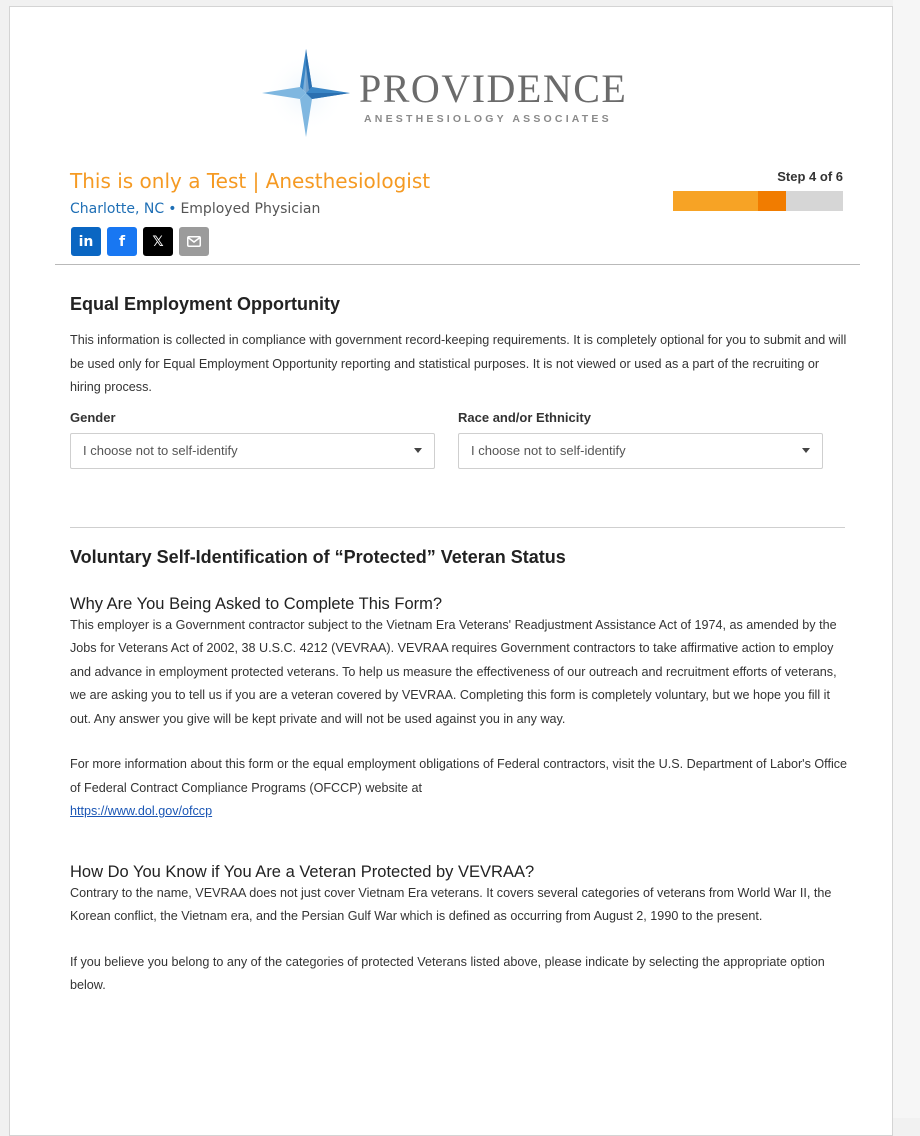  Describe the element at coordinates (548, 450) in the screenshot. I see `race-selected-value: I choose not to self-identify` at that location.